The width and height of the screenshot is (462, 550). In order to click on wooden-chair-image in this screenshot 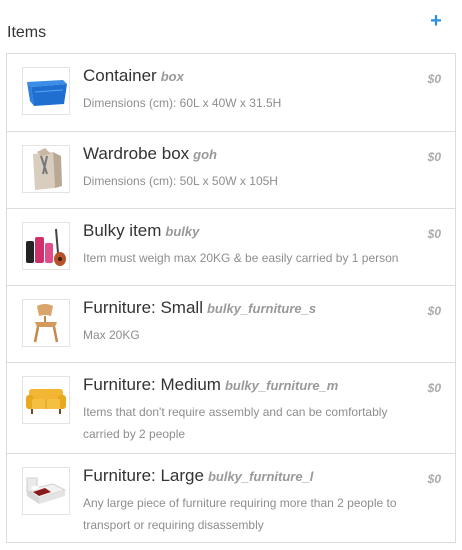, I will do `click(46, 323)`.